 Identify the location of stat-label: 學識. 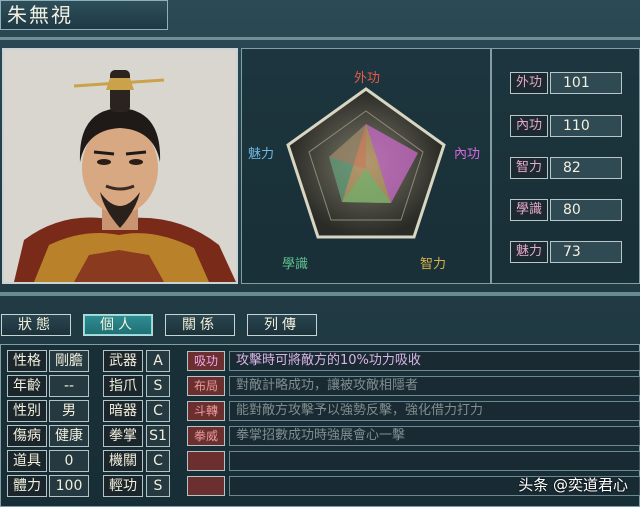
(529, 210).